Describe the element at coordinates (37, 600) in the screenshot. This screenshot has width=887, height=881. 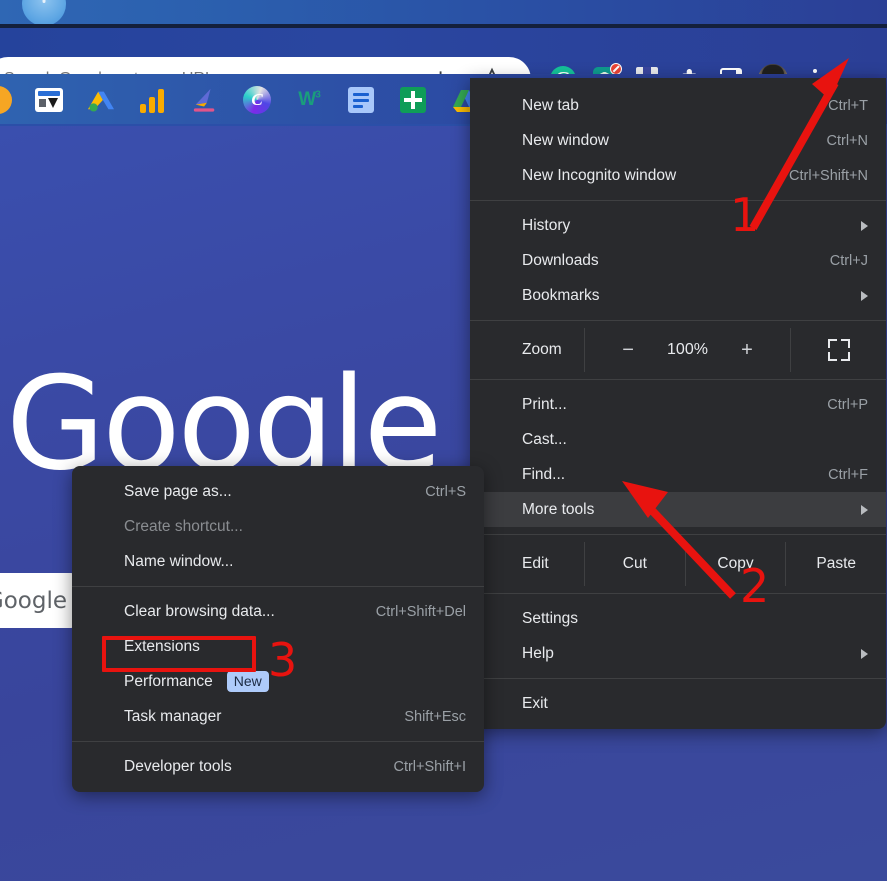
I see `search-suggestion-pill: Google` at that location.